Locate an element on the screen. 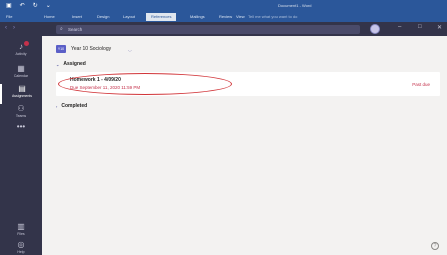 The height and width of the screenshot is (255, 447). tell-me-box: Tell me what you want to do is located at coordinates (272, 16).